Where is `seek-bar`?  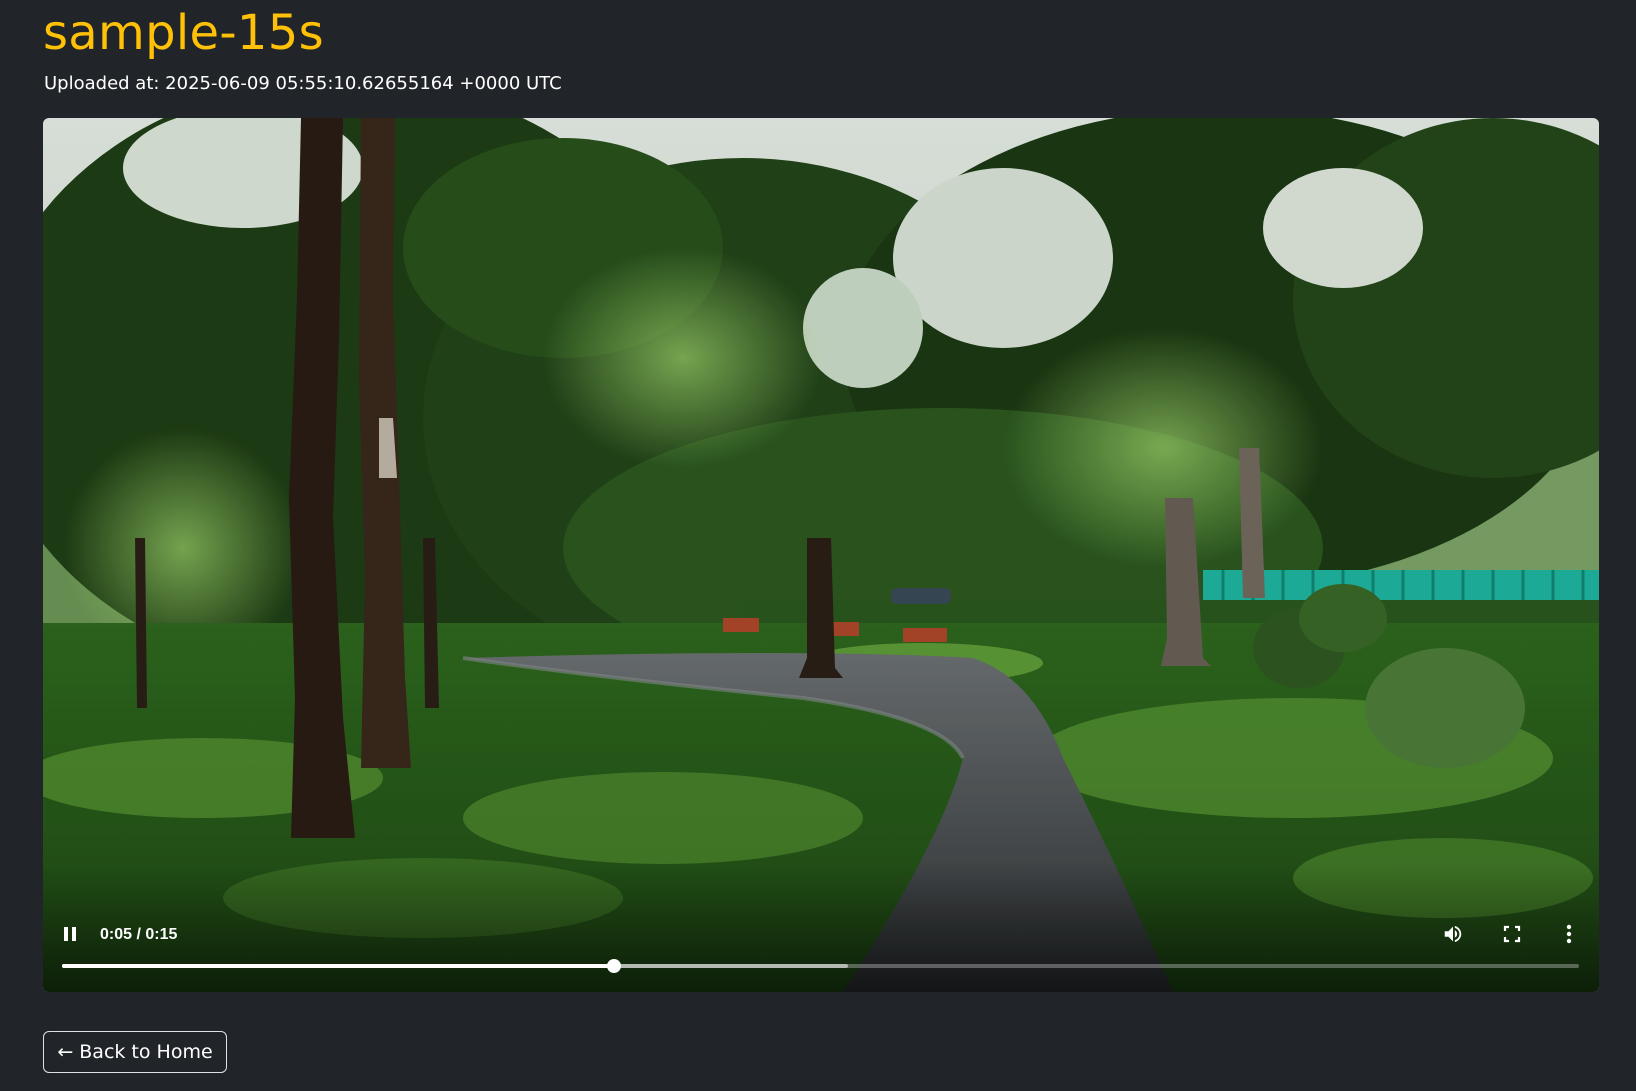
seek-bar is located at coordinates (820, 966).